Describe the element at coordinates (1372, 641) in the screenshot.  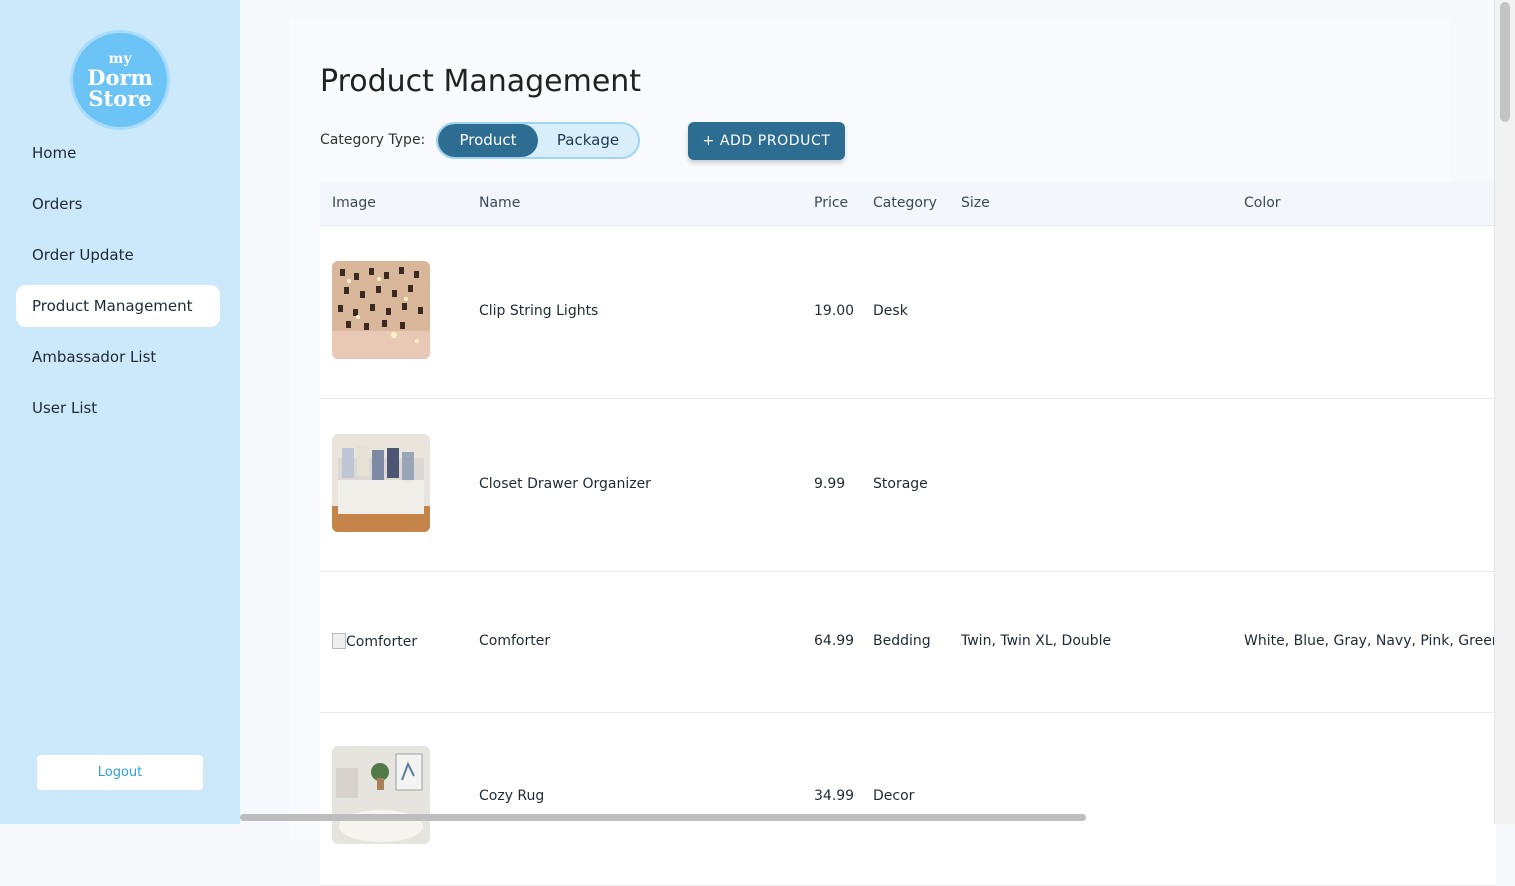
I see `product-color: White, Blue, Gray, Navy, Pink, Green` at that location.